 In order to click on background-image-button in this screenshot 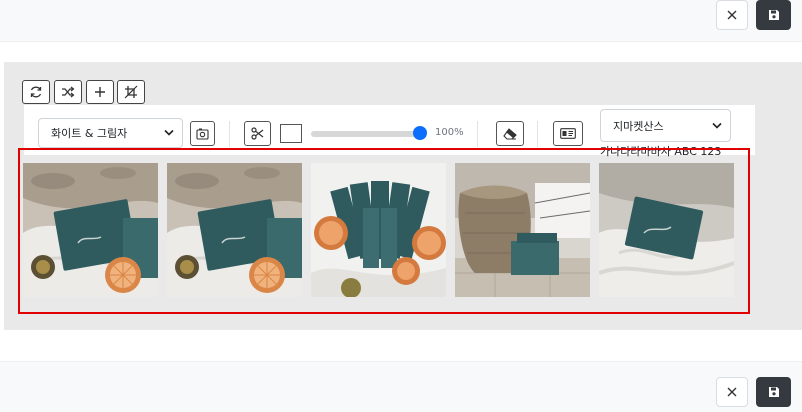, I will do `click(202, 133)`.